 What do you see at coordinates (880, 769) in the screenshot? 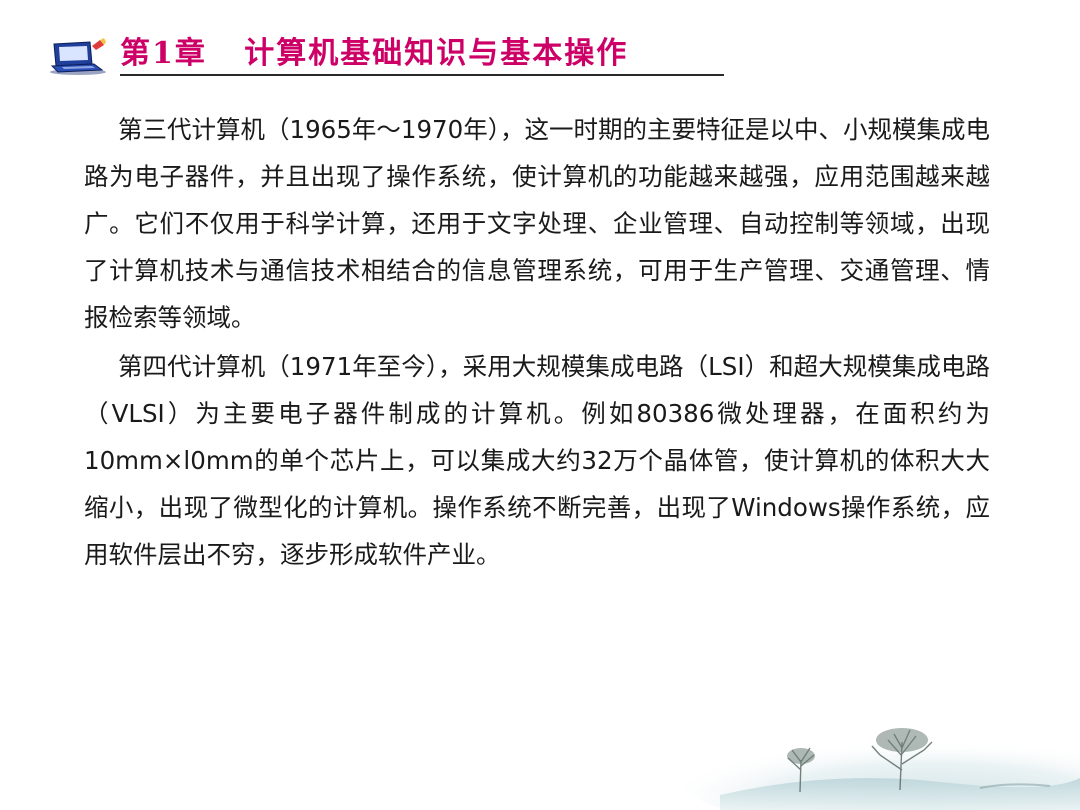
I see `winter-landscape-image` at bounding box center [880, 769].